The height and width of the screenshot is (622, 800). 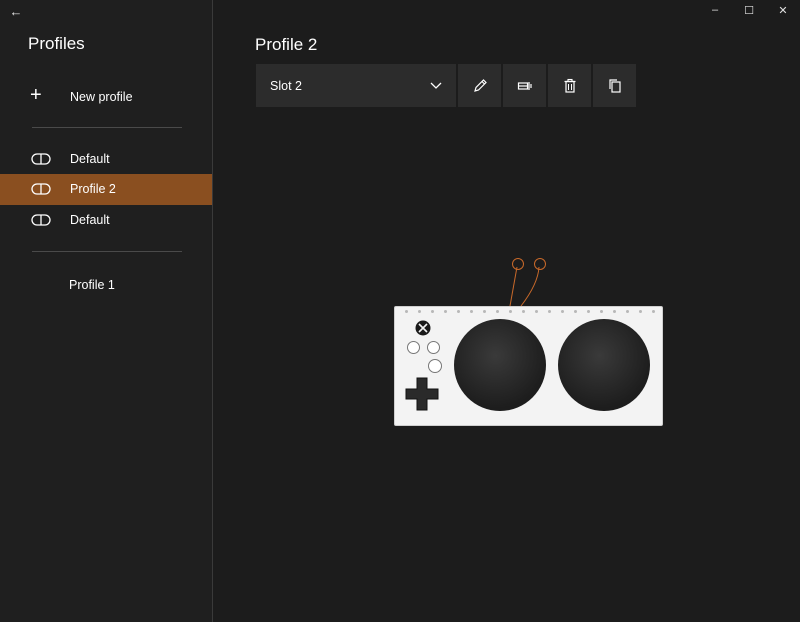 I want to click on copy-button, so click(x=614, y=85).